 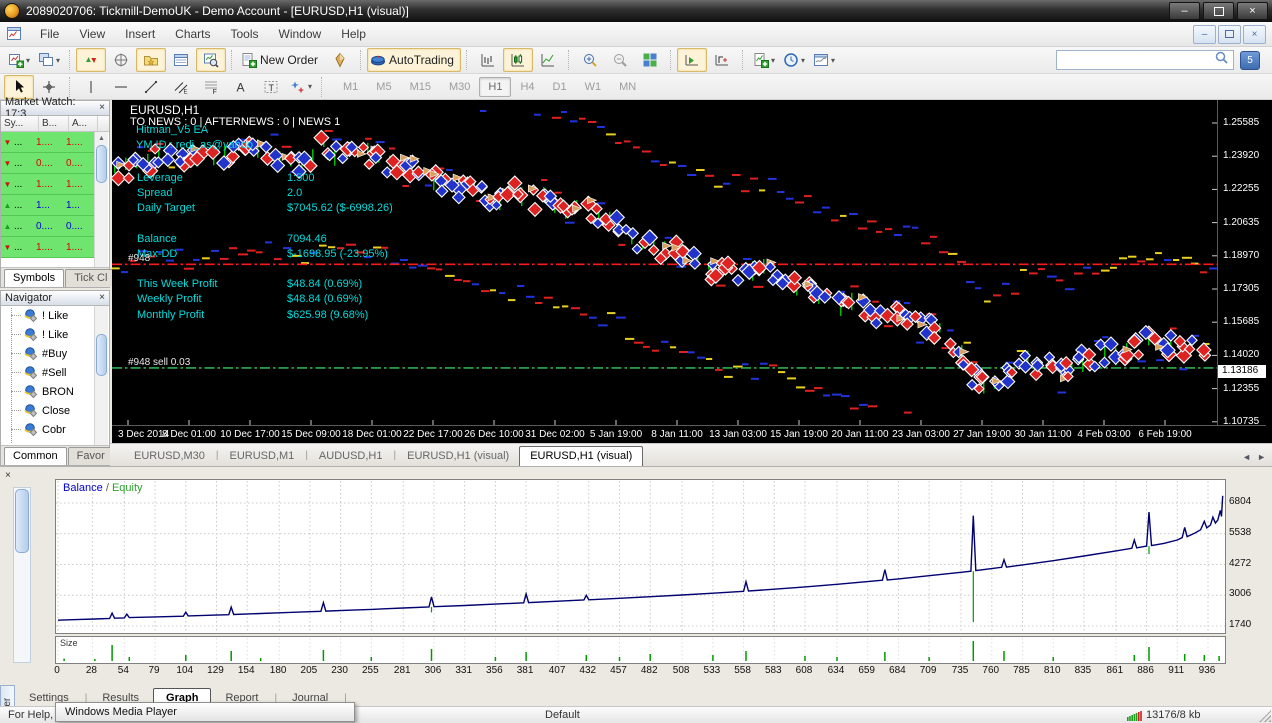 What do you see at coordinates (495, 86) in the screenshot?
I see `timeframe-h1-button: H1` at bounding box center [495, 86].